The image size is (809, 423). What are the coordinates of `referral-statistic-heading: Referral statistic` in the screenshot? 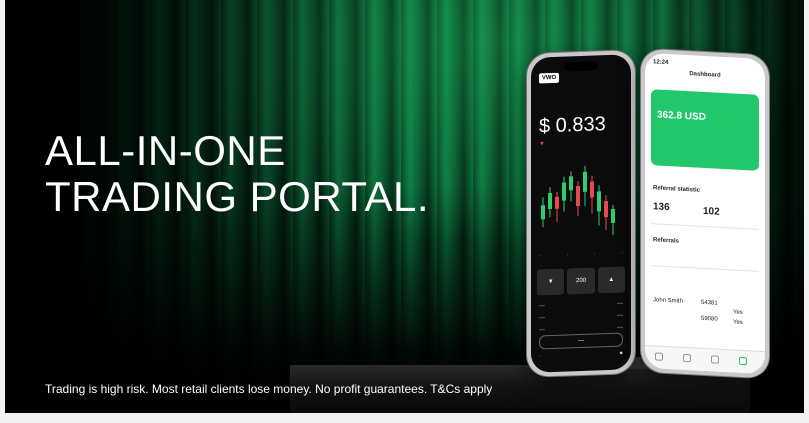 It's located at (677, 189).